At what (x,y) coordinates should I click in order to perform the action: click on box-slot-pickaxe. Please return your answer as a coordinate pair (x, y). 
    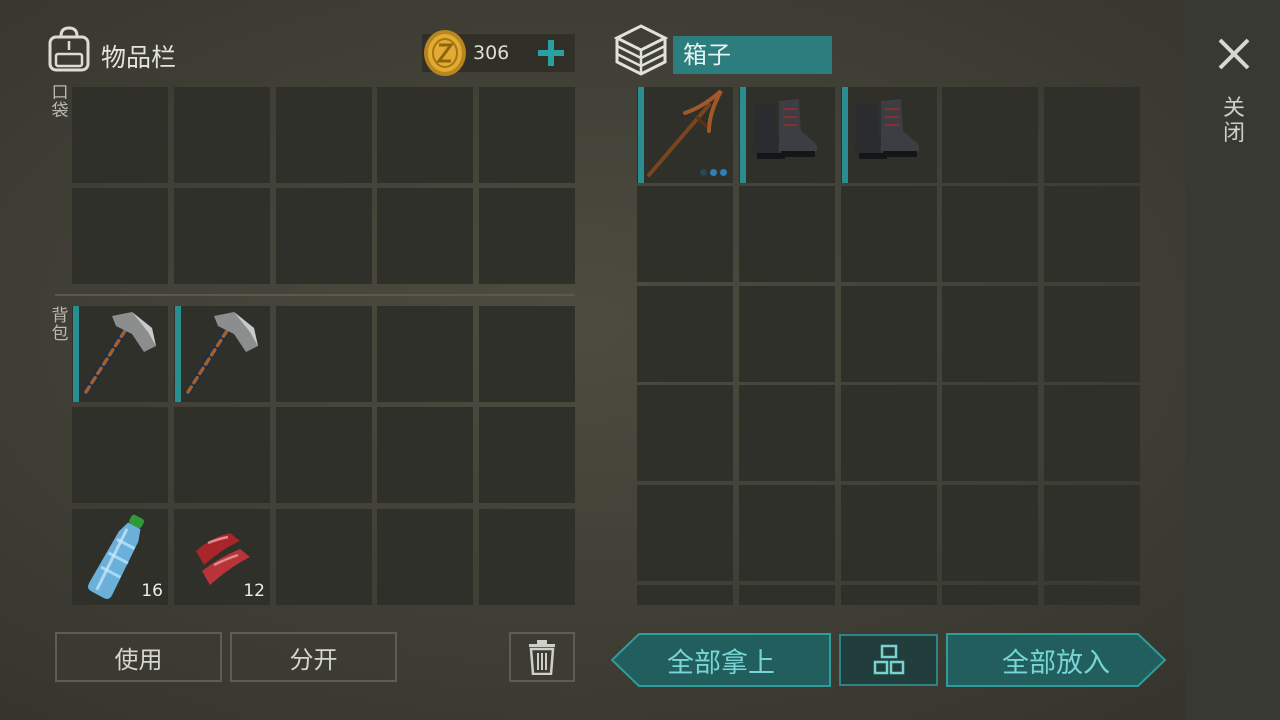
    Looking at the image, I should click on (685, 135).